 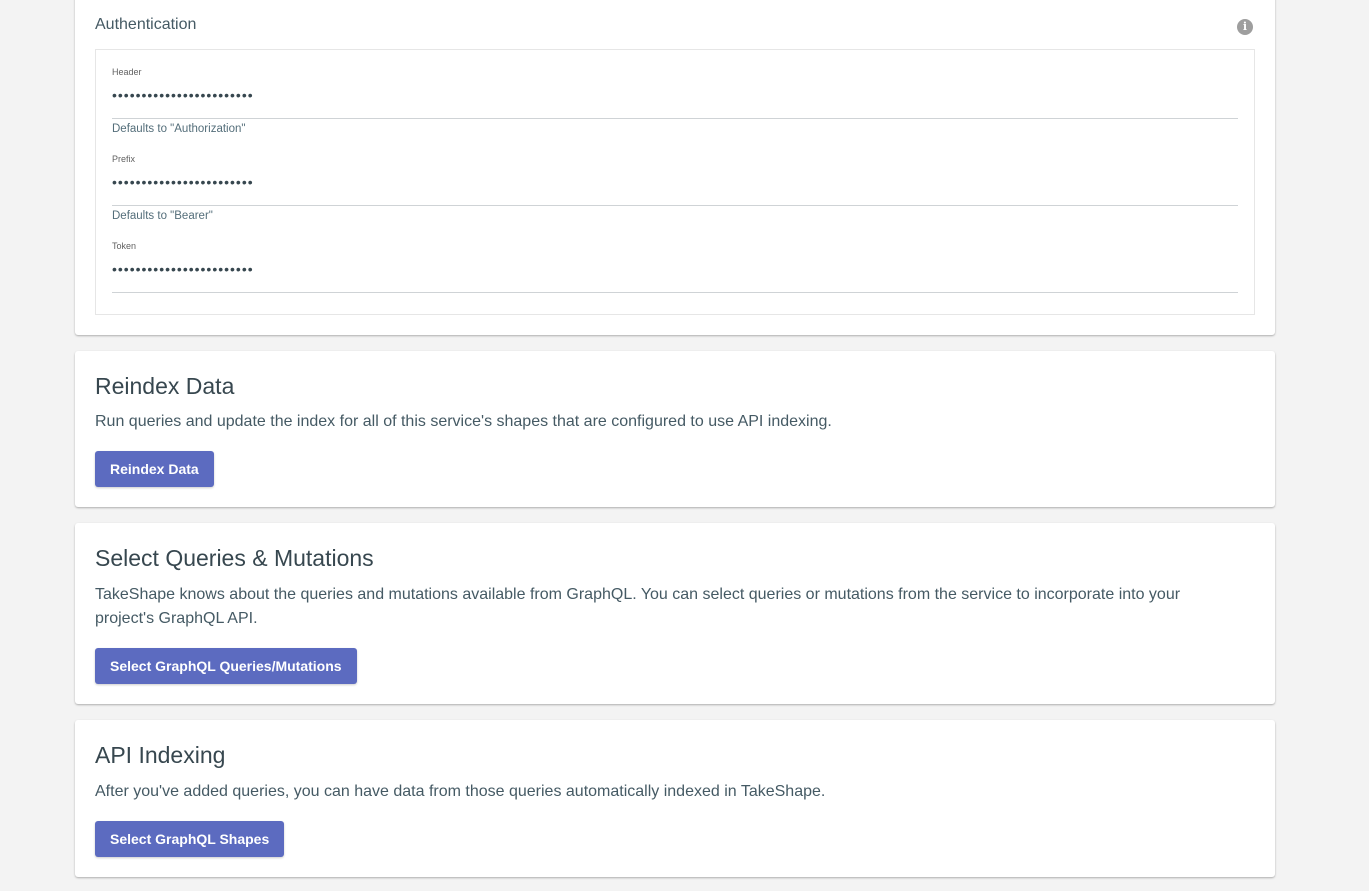 What do you see at coordinates (234, 558) in the screenshot?
I see `queries-title: Select Queries & Mutations` at bounding box center [234, 558].